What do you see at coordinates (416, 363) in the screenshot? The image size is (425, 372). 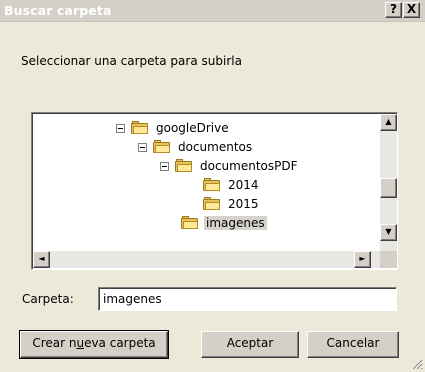 I see `resize-grip-icon` at bounding box center [416, 363].